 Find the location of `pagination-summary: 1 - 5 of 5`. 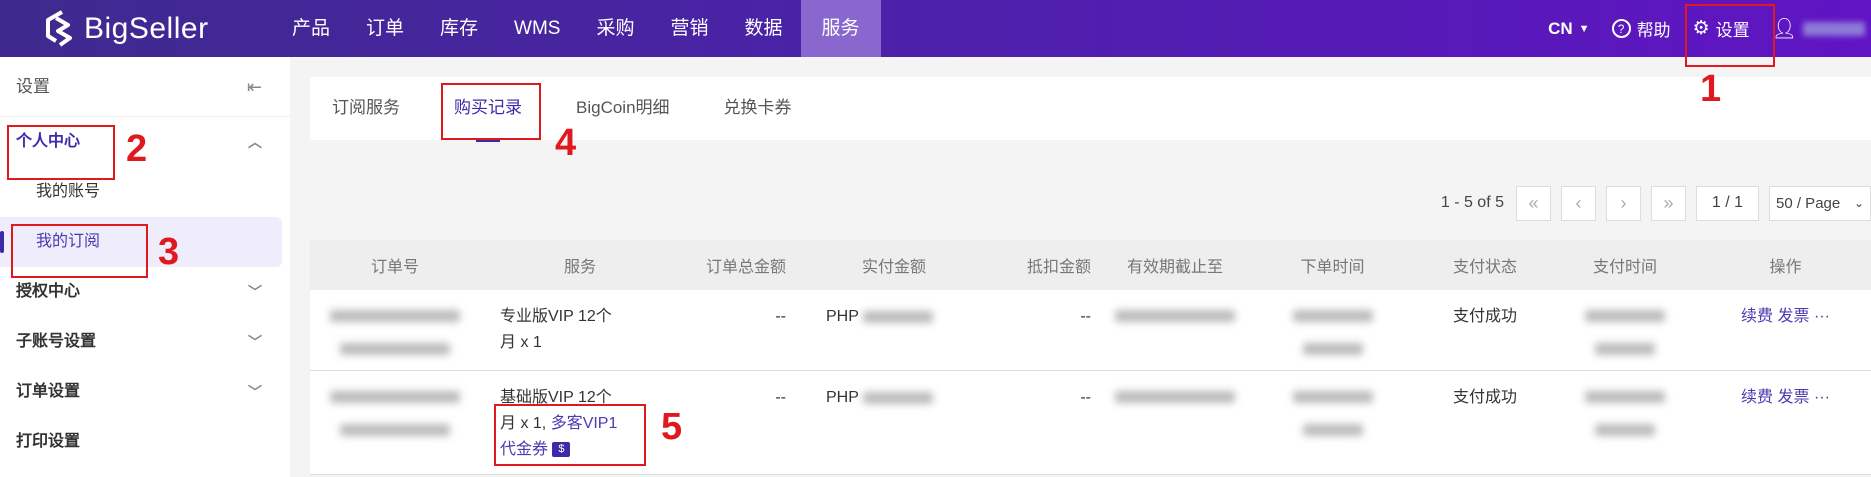

pagination-summary: 1 - 5 of 5 is located at coordinates (1472, 202).